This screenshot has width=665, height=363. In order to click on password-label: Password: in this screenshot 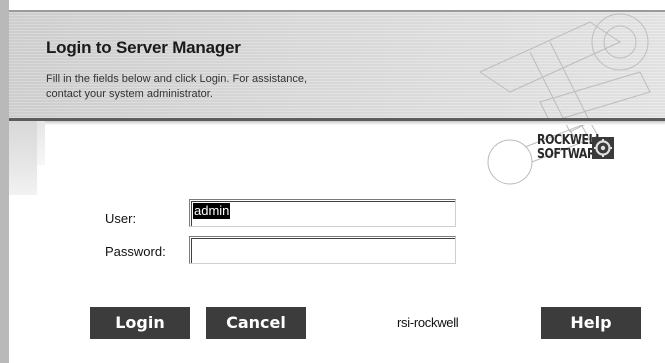, I will do `click(135, 251)`.